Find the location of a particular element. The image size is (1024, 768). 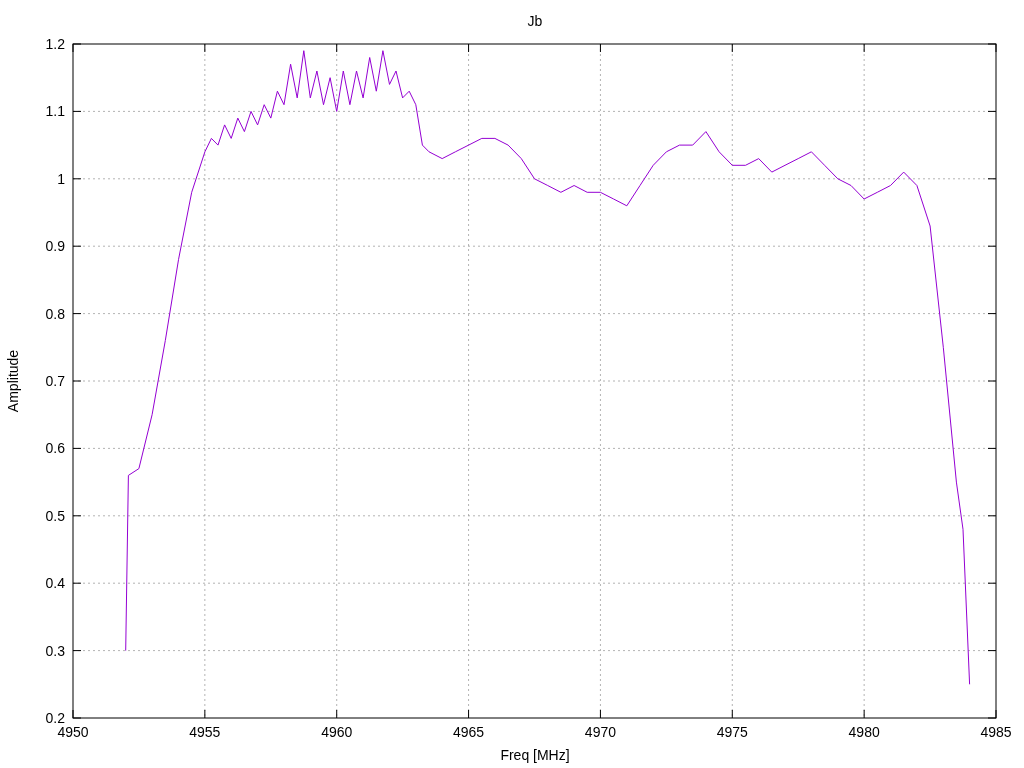

tick-label: 4975 is located at coordinates (732, 732).